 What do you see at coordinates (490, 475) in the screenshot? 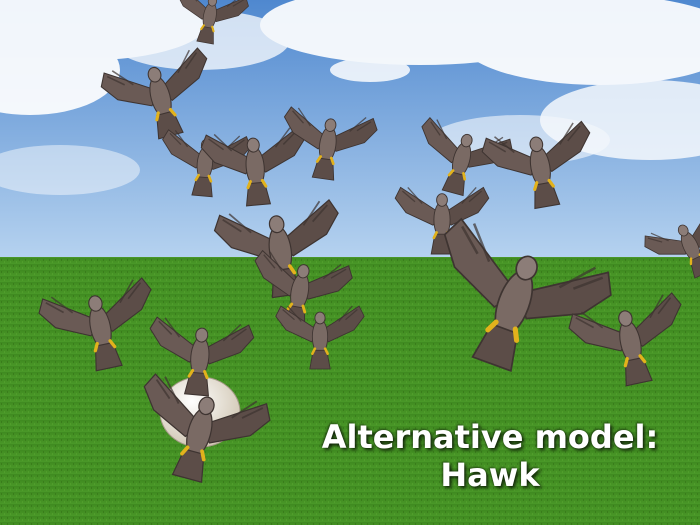
I see `caption-line-2: Hawk` at bounding box center [490, 475].